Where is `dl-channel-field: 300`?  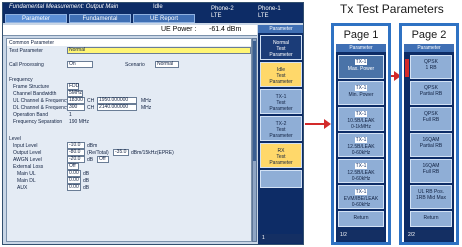
dl-channel-field: 300 is located at coordinates (76, 107).